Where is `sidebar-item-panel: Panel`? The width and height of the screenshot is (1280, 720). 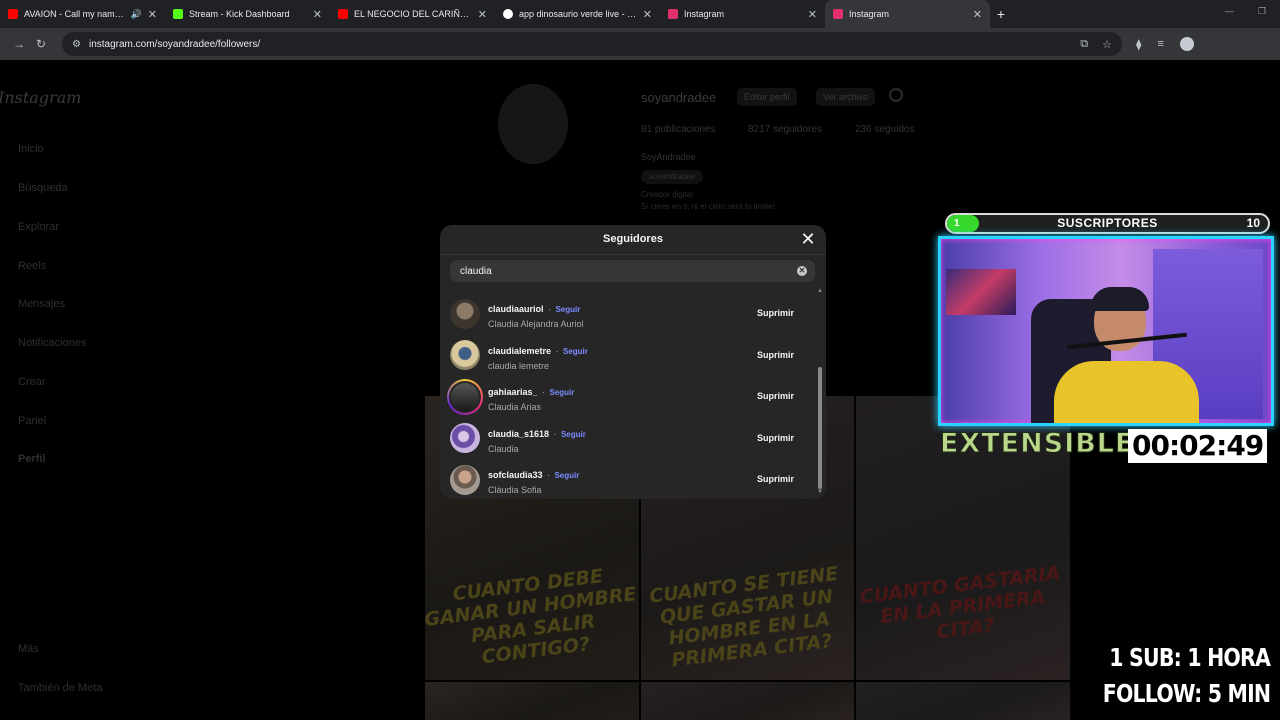 sidebar-item-panel: Panel is located at coordinates (32, 421).